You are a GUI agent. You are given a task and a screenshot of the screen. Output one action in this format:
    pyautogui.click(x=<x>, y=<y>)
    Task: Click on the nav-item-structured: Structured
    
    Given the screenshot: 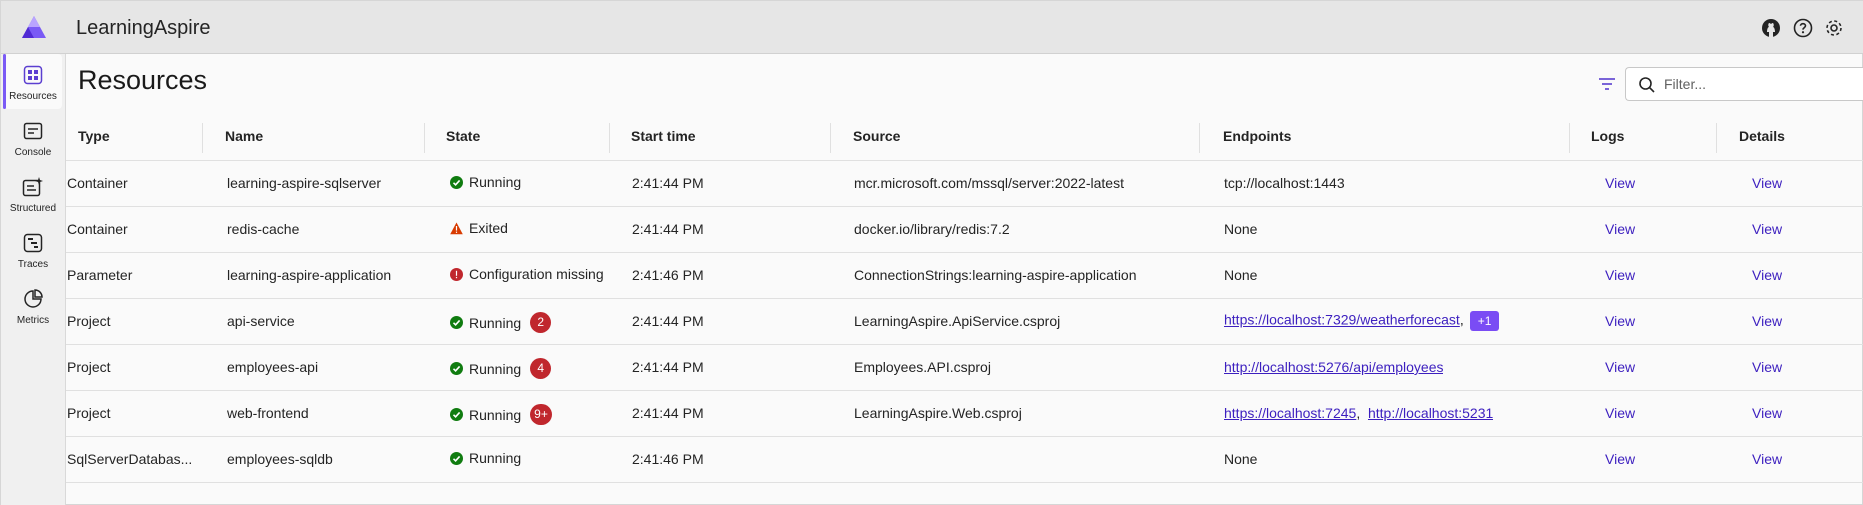 What is the action you would take?
    pyautogui.click(x=33, y=193)
    